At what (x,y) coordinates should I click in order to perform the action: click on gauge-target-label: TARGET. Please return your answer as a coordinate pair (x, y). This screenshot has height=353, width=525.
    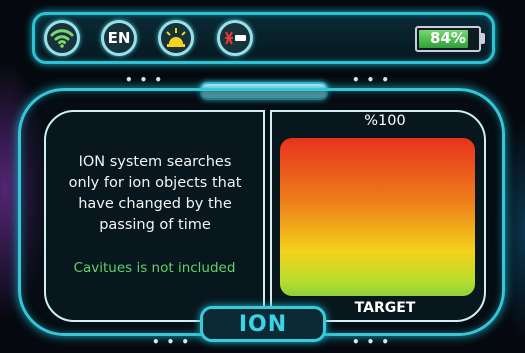
    Looking at the image, I should click on (385, 308).